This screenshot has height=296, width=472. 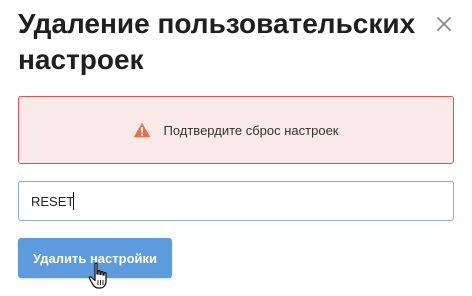 I want to click on warning-icon, so click(x=142, y=130).